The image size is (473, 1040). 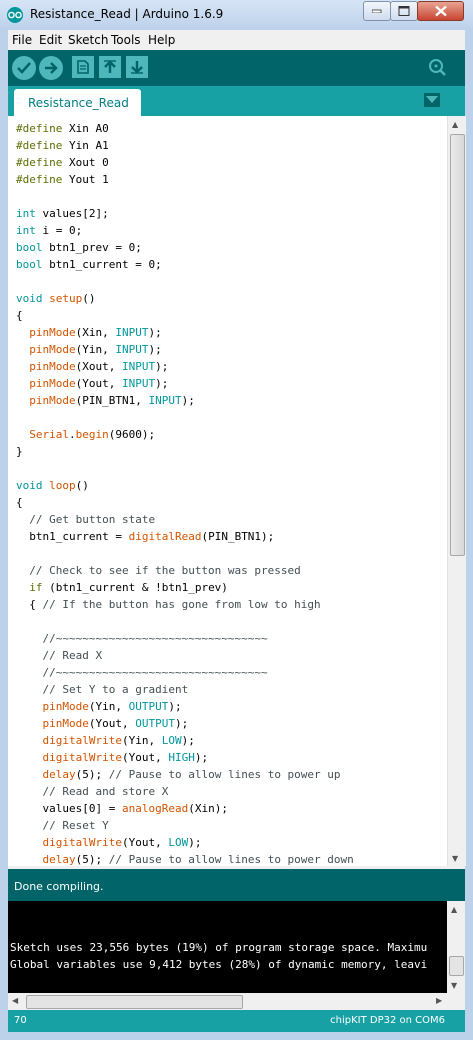 I want to click on code-token: (Xout,, so click(x=98, y=366).